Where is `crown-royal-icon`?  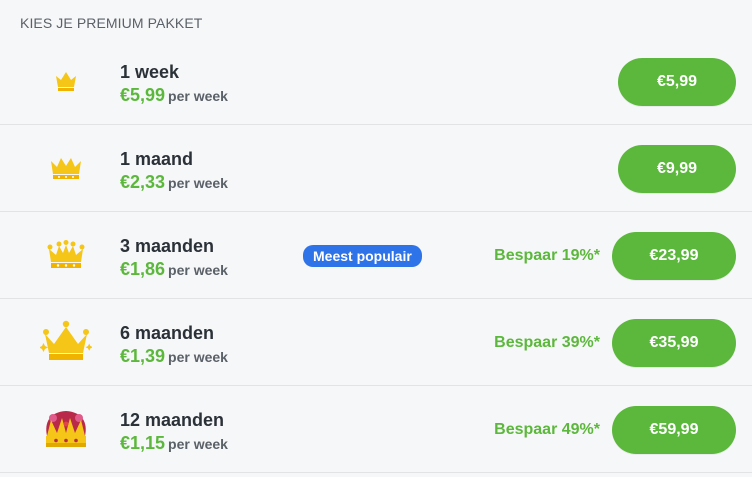
crown-royal-icon is located at coordinates (66, 429).